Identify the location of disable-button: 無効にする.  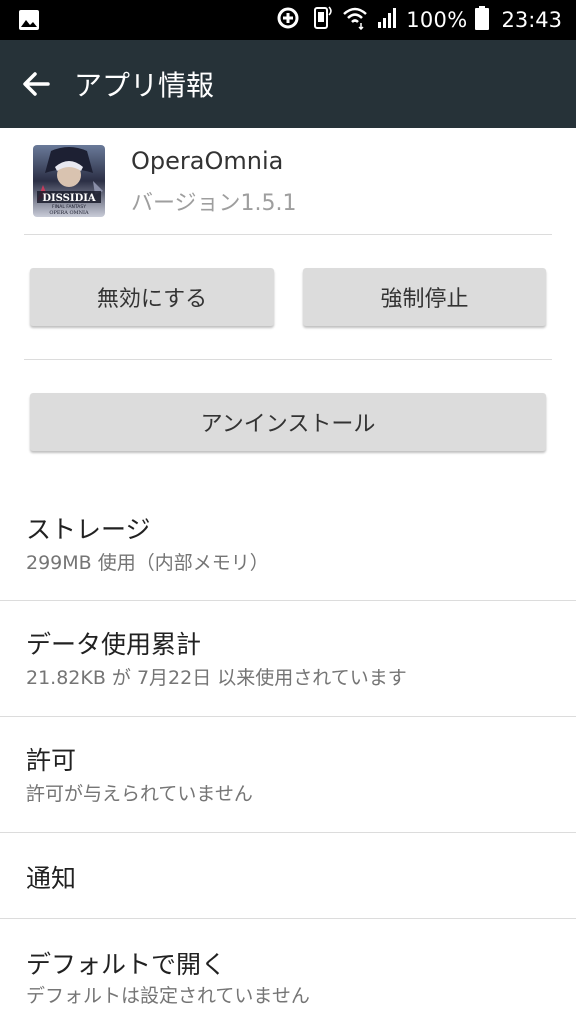
(152, 297).